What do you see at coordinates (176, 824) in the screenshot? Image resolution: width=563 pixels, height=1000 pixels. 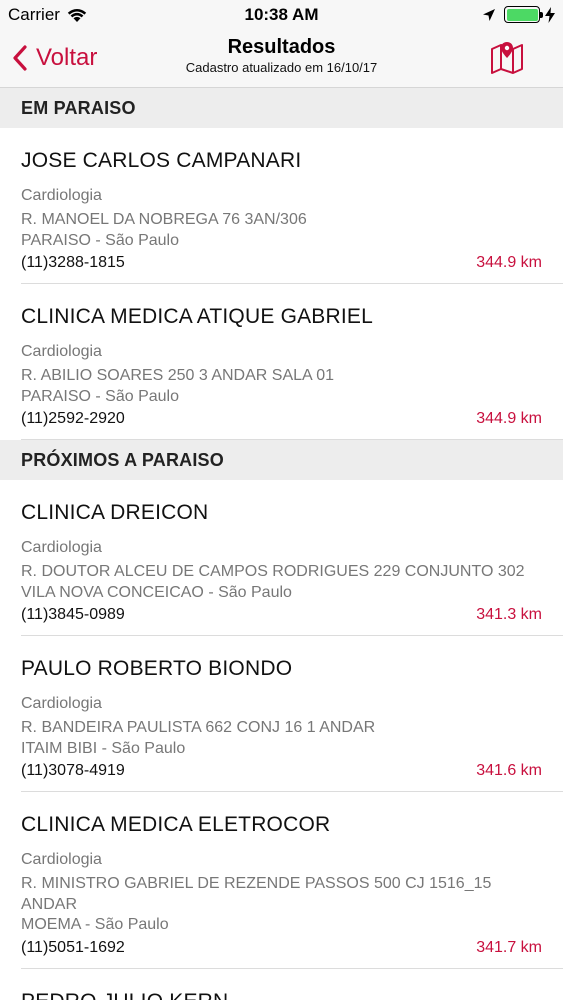 I see `provider-name: CLINICA MEDICA ELETROCOR` at bounding box center [176, 824].